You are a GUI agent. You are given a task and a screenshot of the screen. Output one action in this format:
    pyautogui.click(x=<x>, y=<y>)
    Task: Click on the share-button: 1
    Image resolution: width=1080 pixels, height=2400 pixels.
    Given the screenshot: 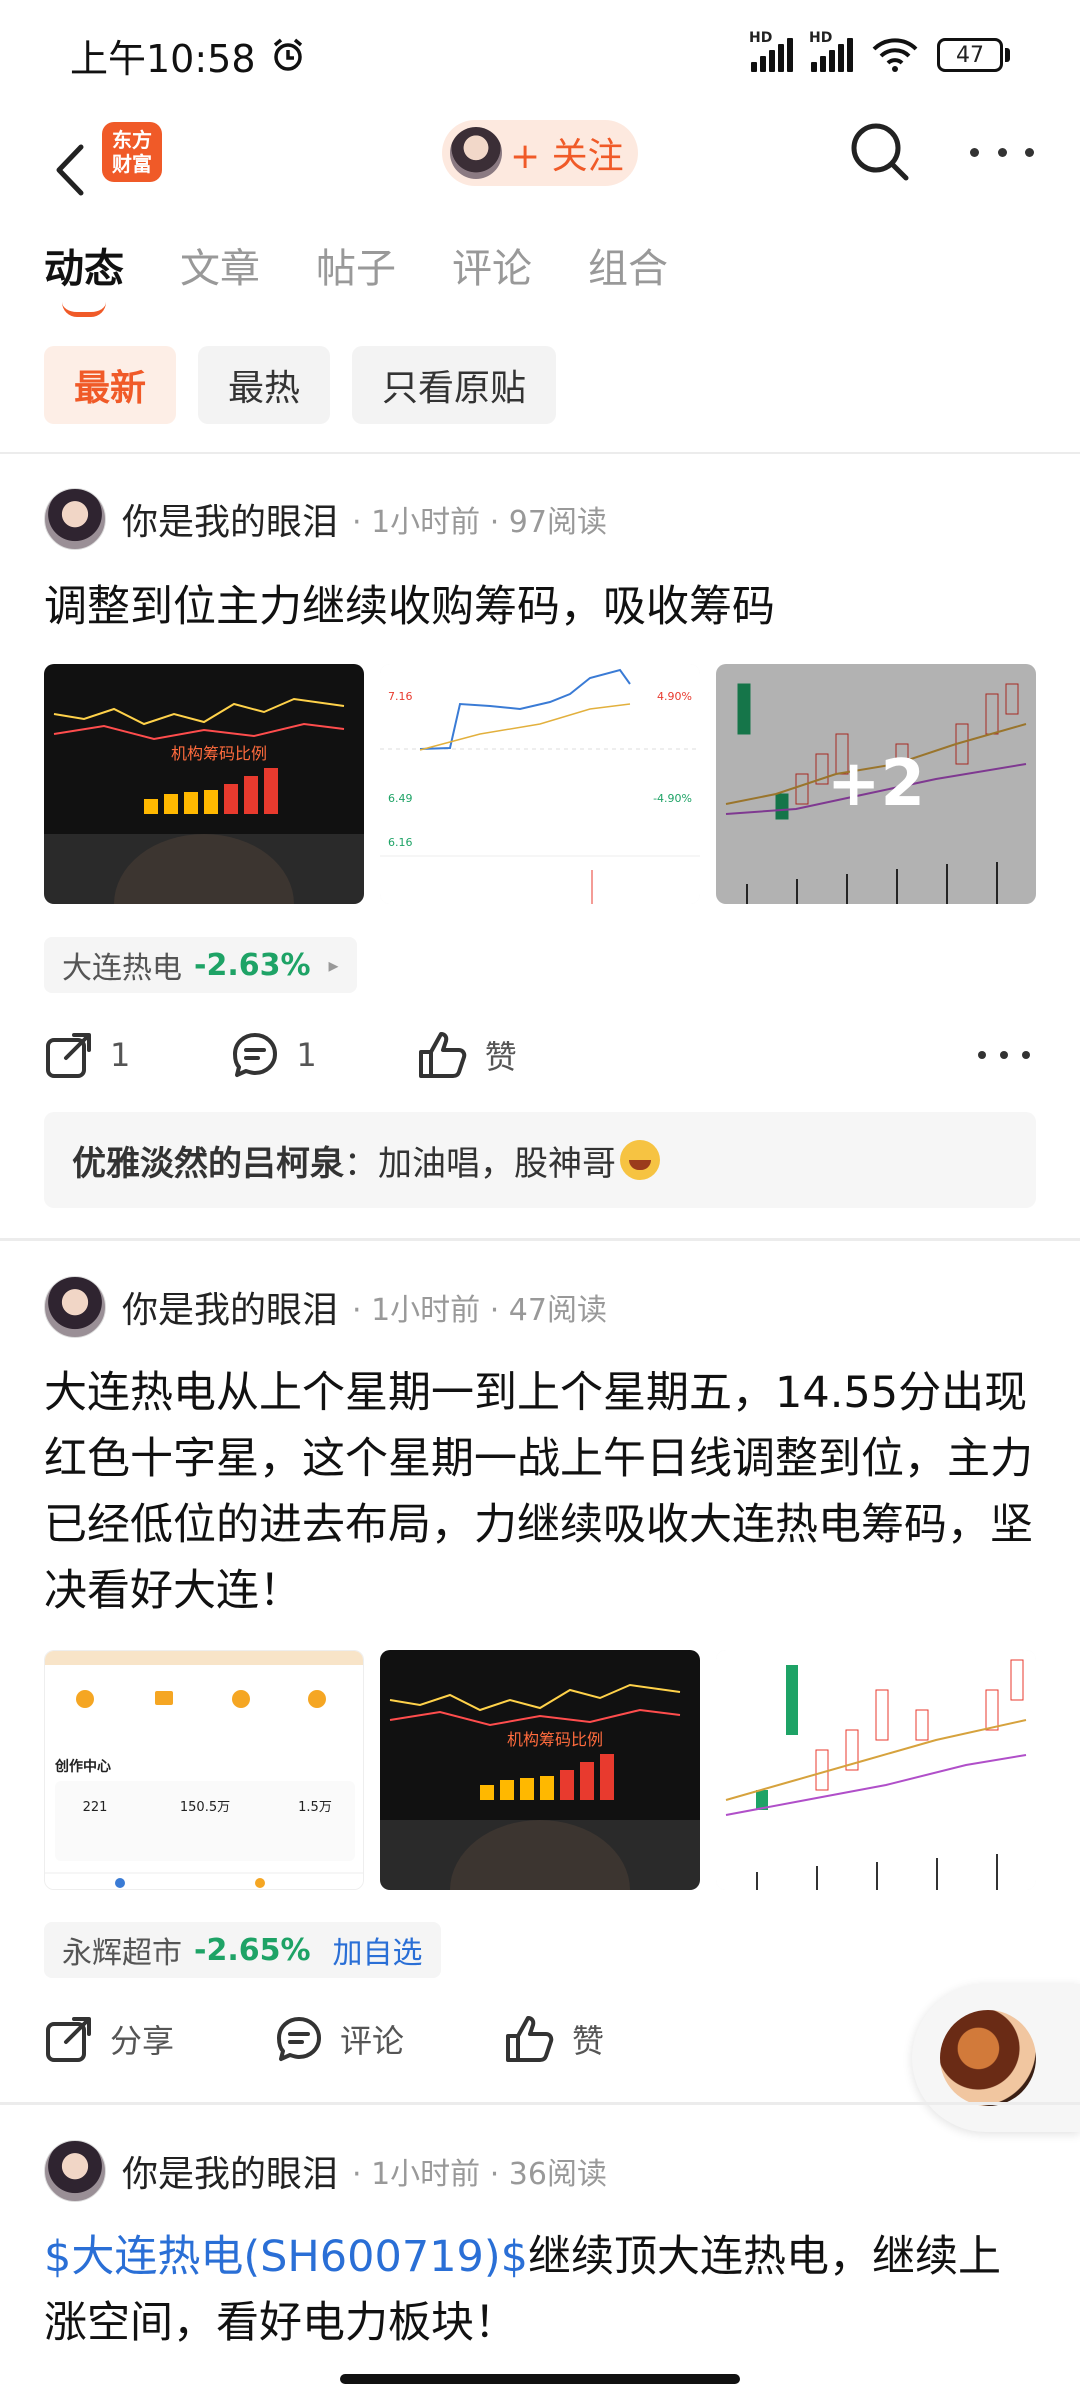 What is the action you would take?
    pyautogui.click(x=87, y=1055)
    